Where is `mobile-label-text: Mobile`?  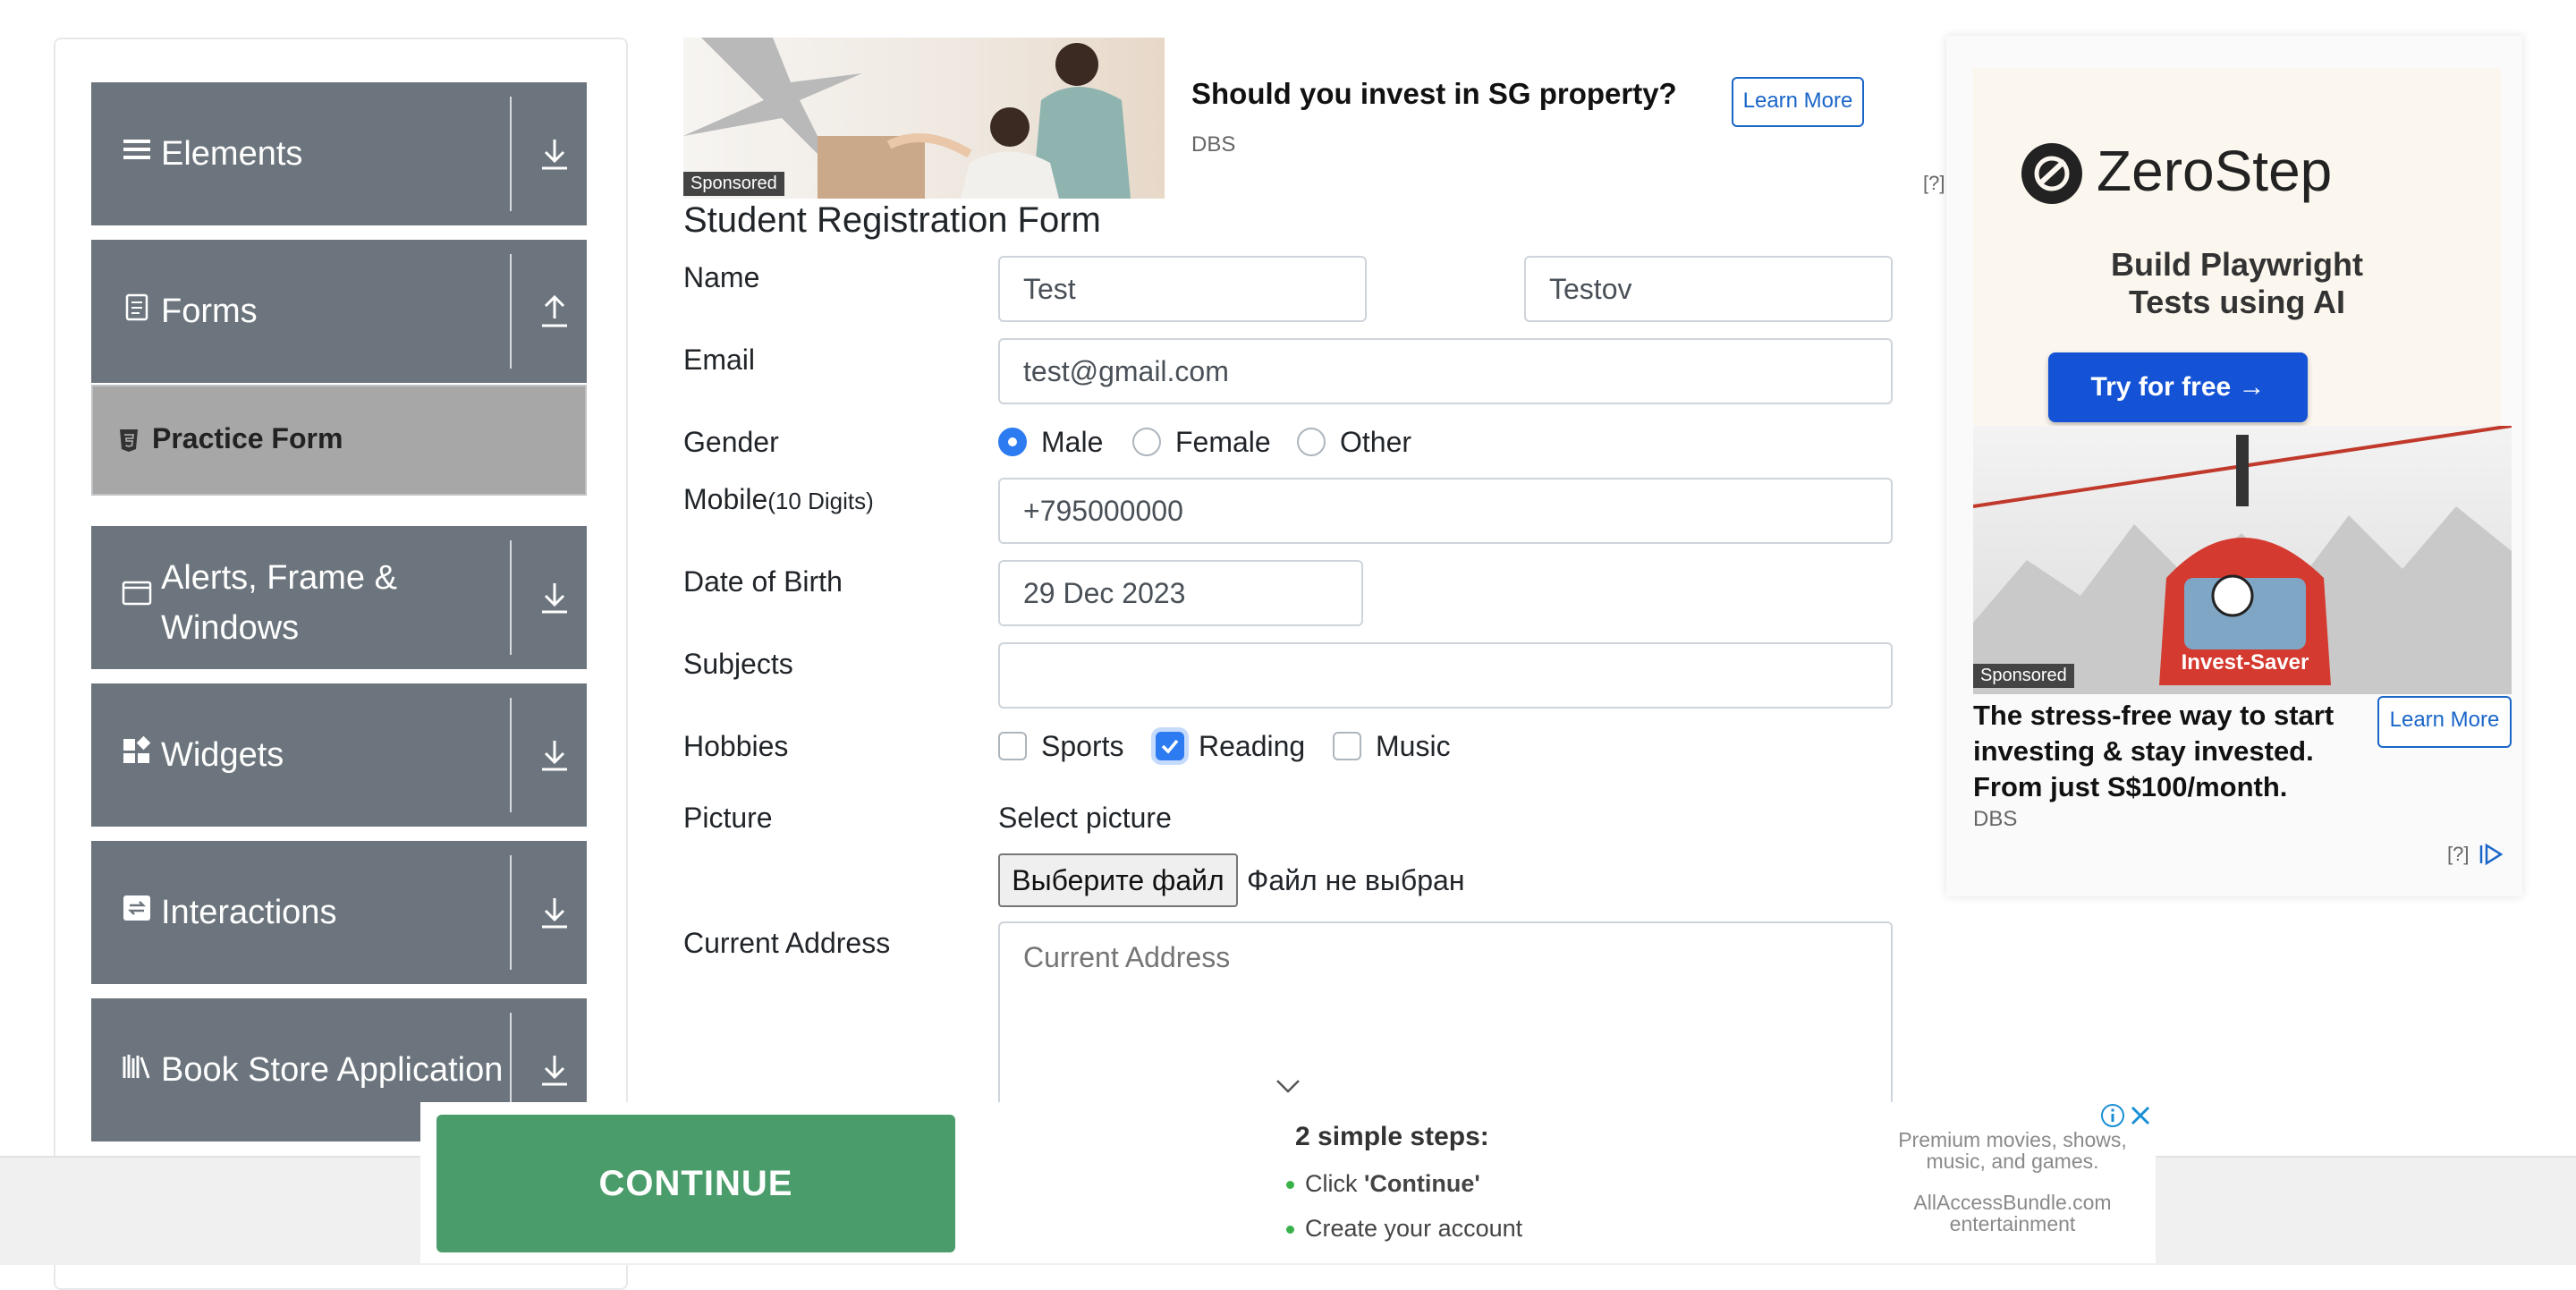
mobile-label-text: Mobile is located at coordinates (725, 499).